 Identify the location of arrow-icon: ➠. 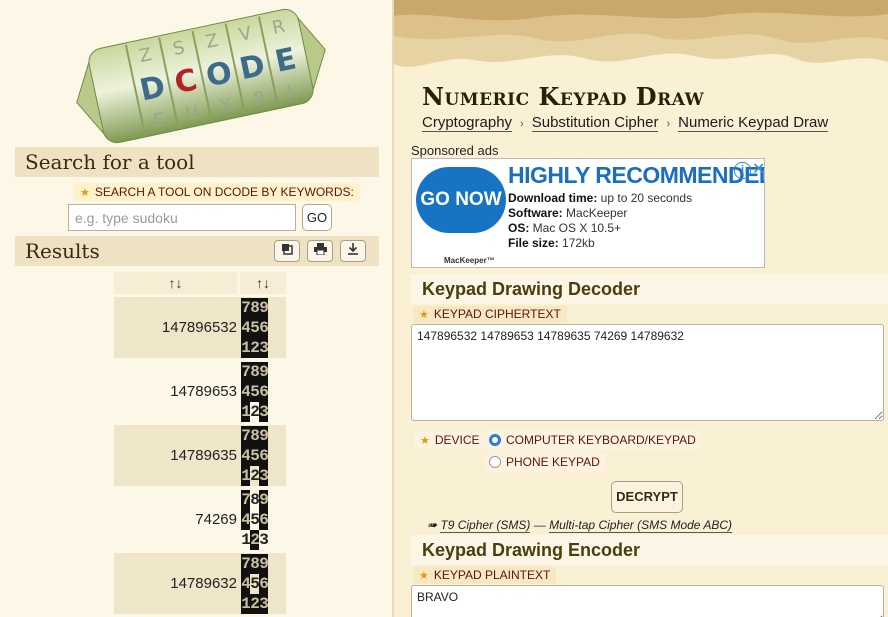
(434, 525).